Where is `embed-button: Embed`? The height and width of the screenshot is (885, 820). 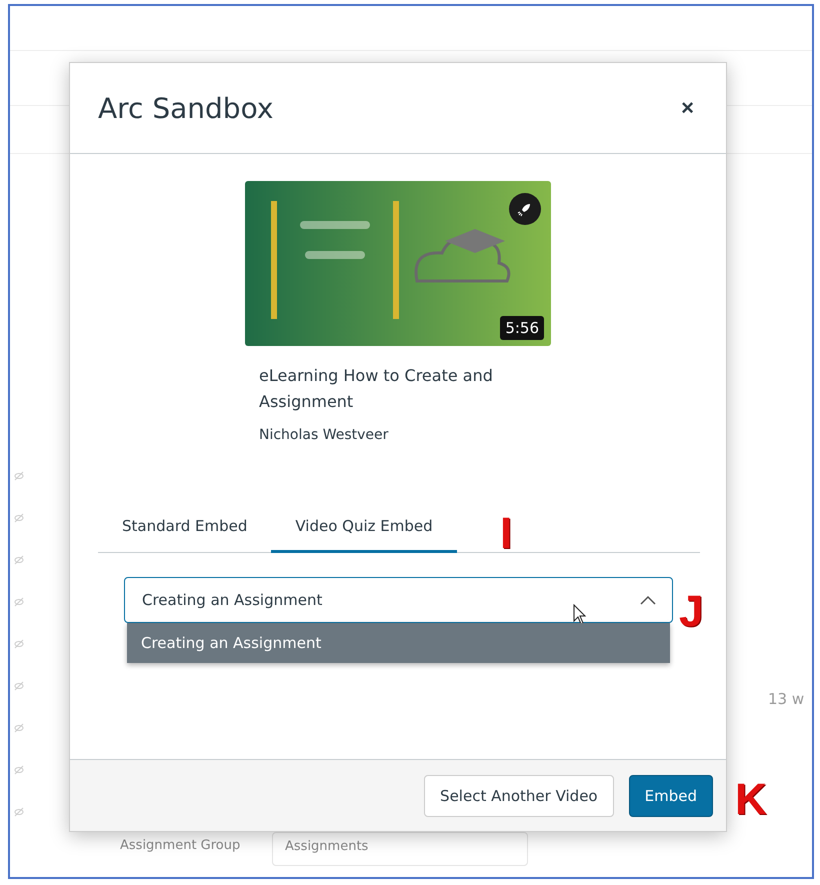 embed-button: Embed is located at coordinates (670, 795).